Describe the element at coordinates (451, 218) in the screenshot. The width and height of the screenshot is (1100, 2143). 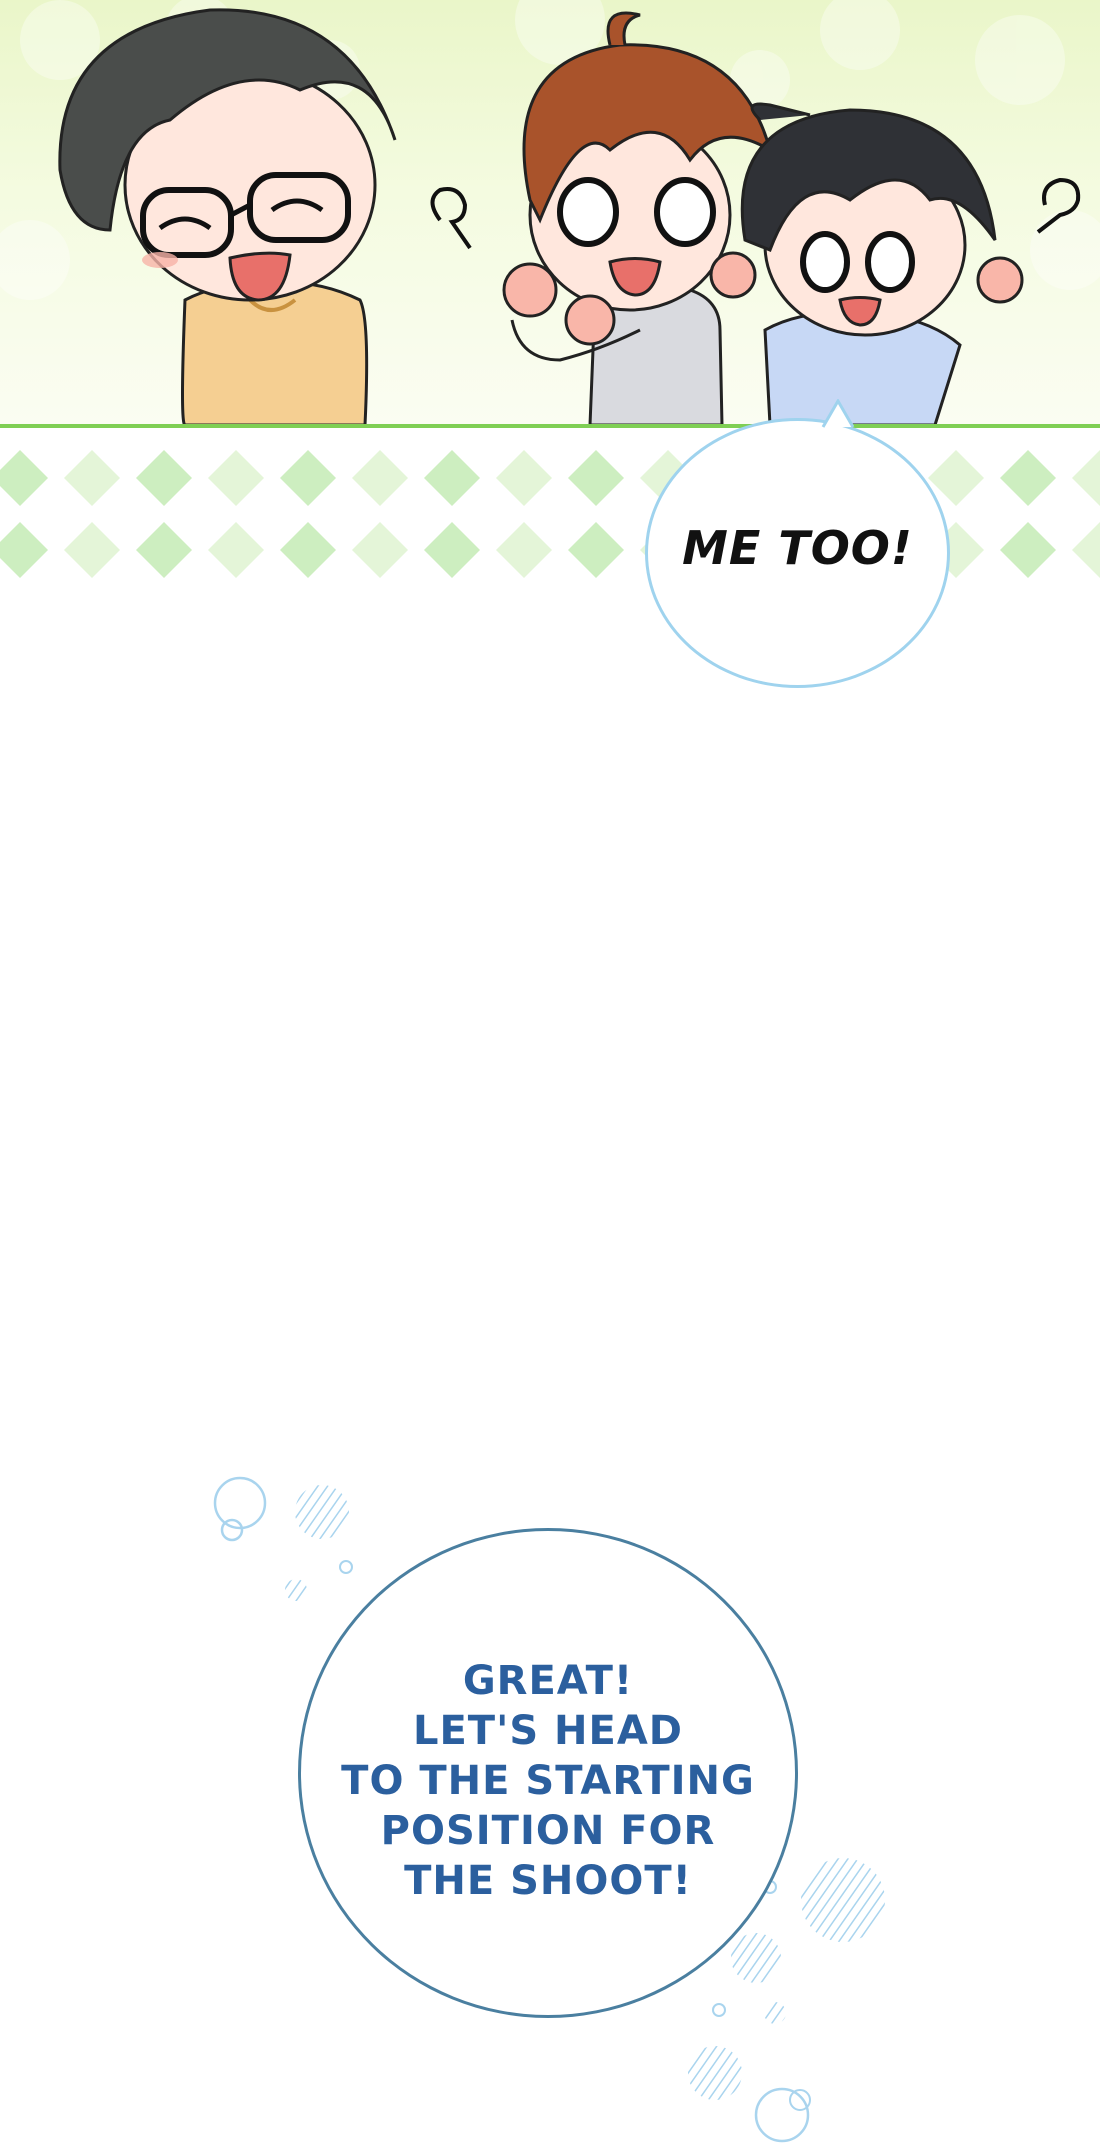
I see `question-squiggle-left` at that location.